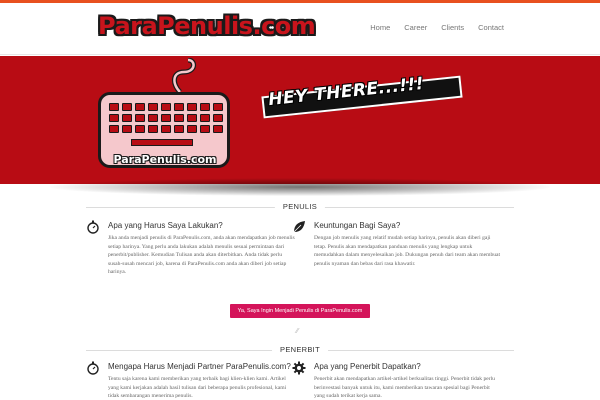 This screenshot has height=400, width=600. Describe the element at coordinates (491, 27) in the screenshot. I see `nav-item-contact: Contact` at that location.